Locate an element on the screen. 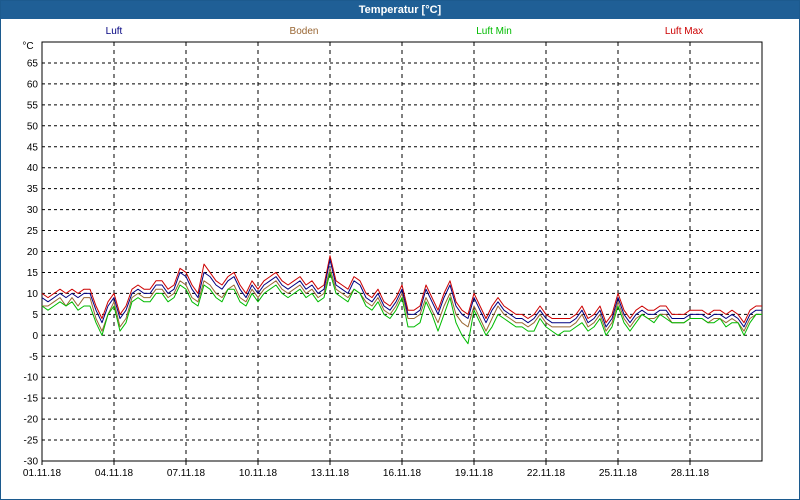 The image size is (800, 500). x-tick-label: 25.11.18 is located at coordinates (618, 473).